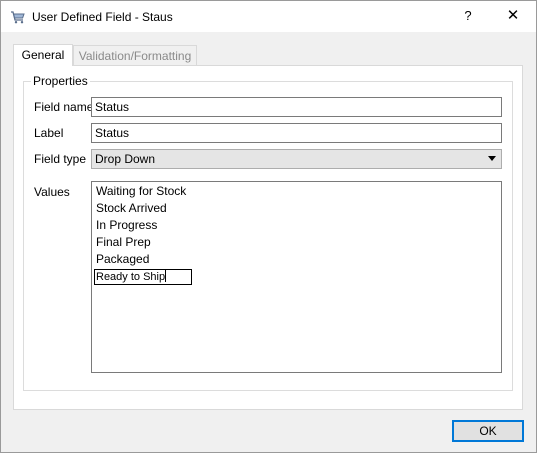 This screenshot has height=453, width=537. What do you see at coordinates (60, 81) in the screenshot?
I see `properties-group-title: Properties` at bounding box center [60, 81].